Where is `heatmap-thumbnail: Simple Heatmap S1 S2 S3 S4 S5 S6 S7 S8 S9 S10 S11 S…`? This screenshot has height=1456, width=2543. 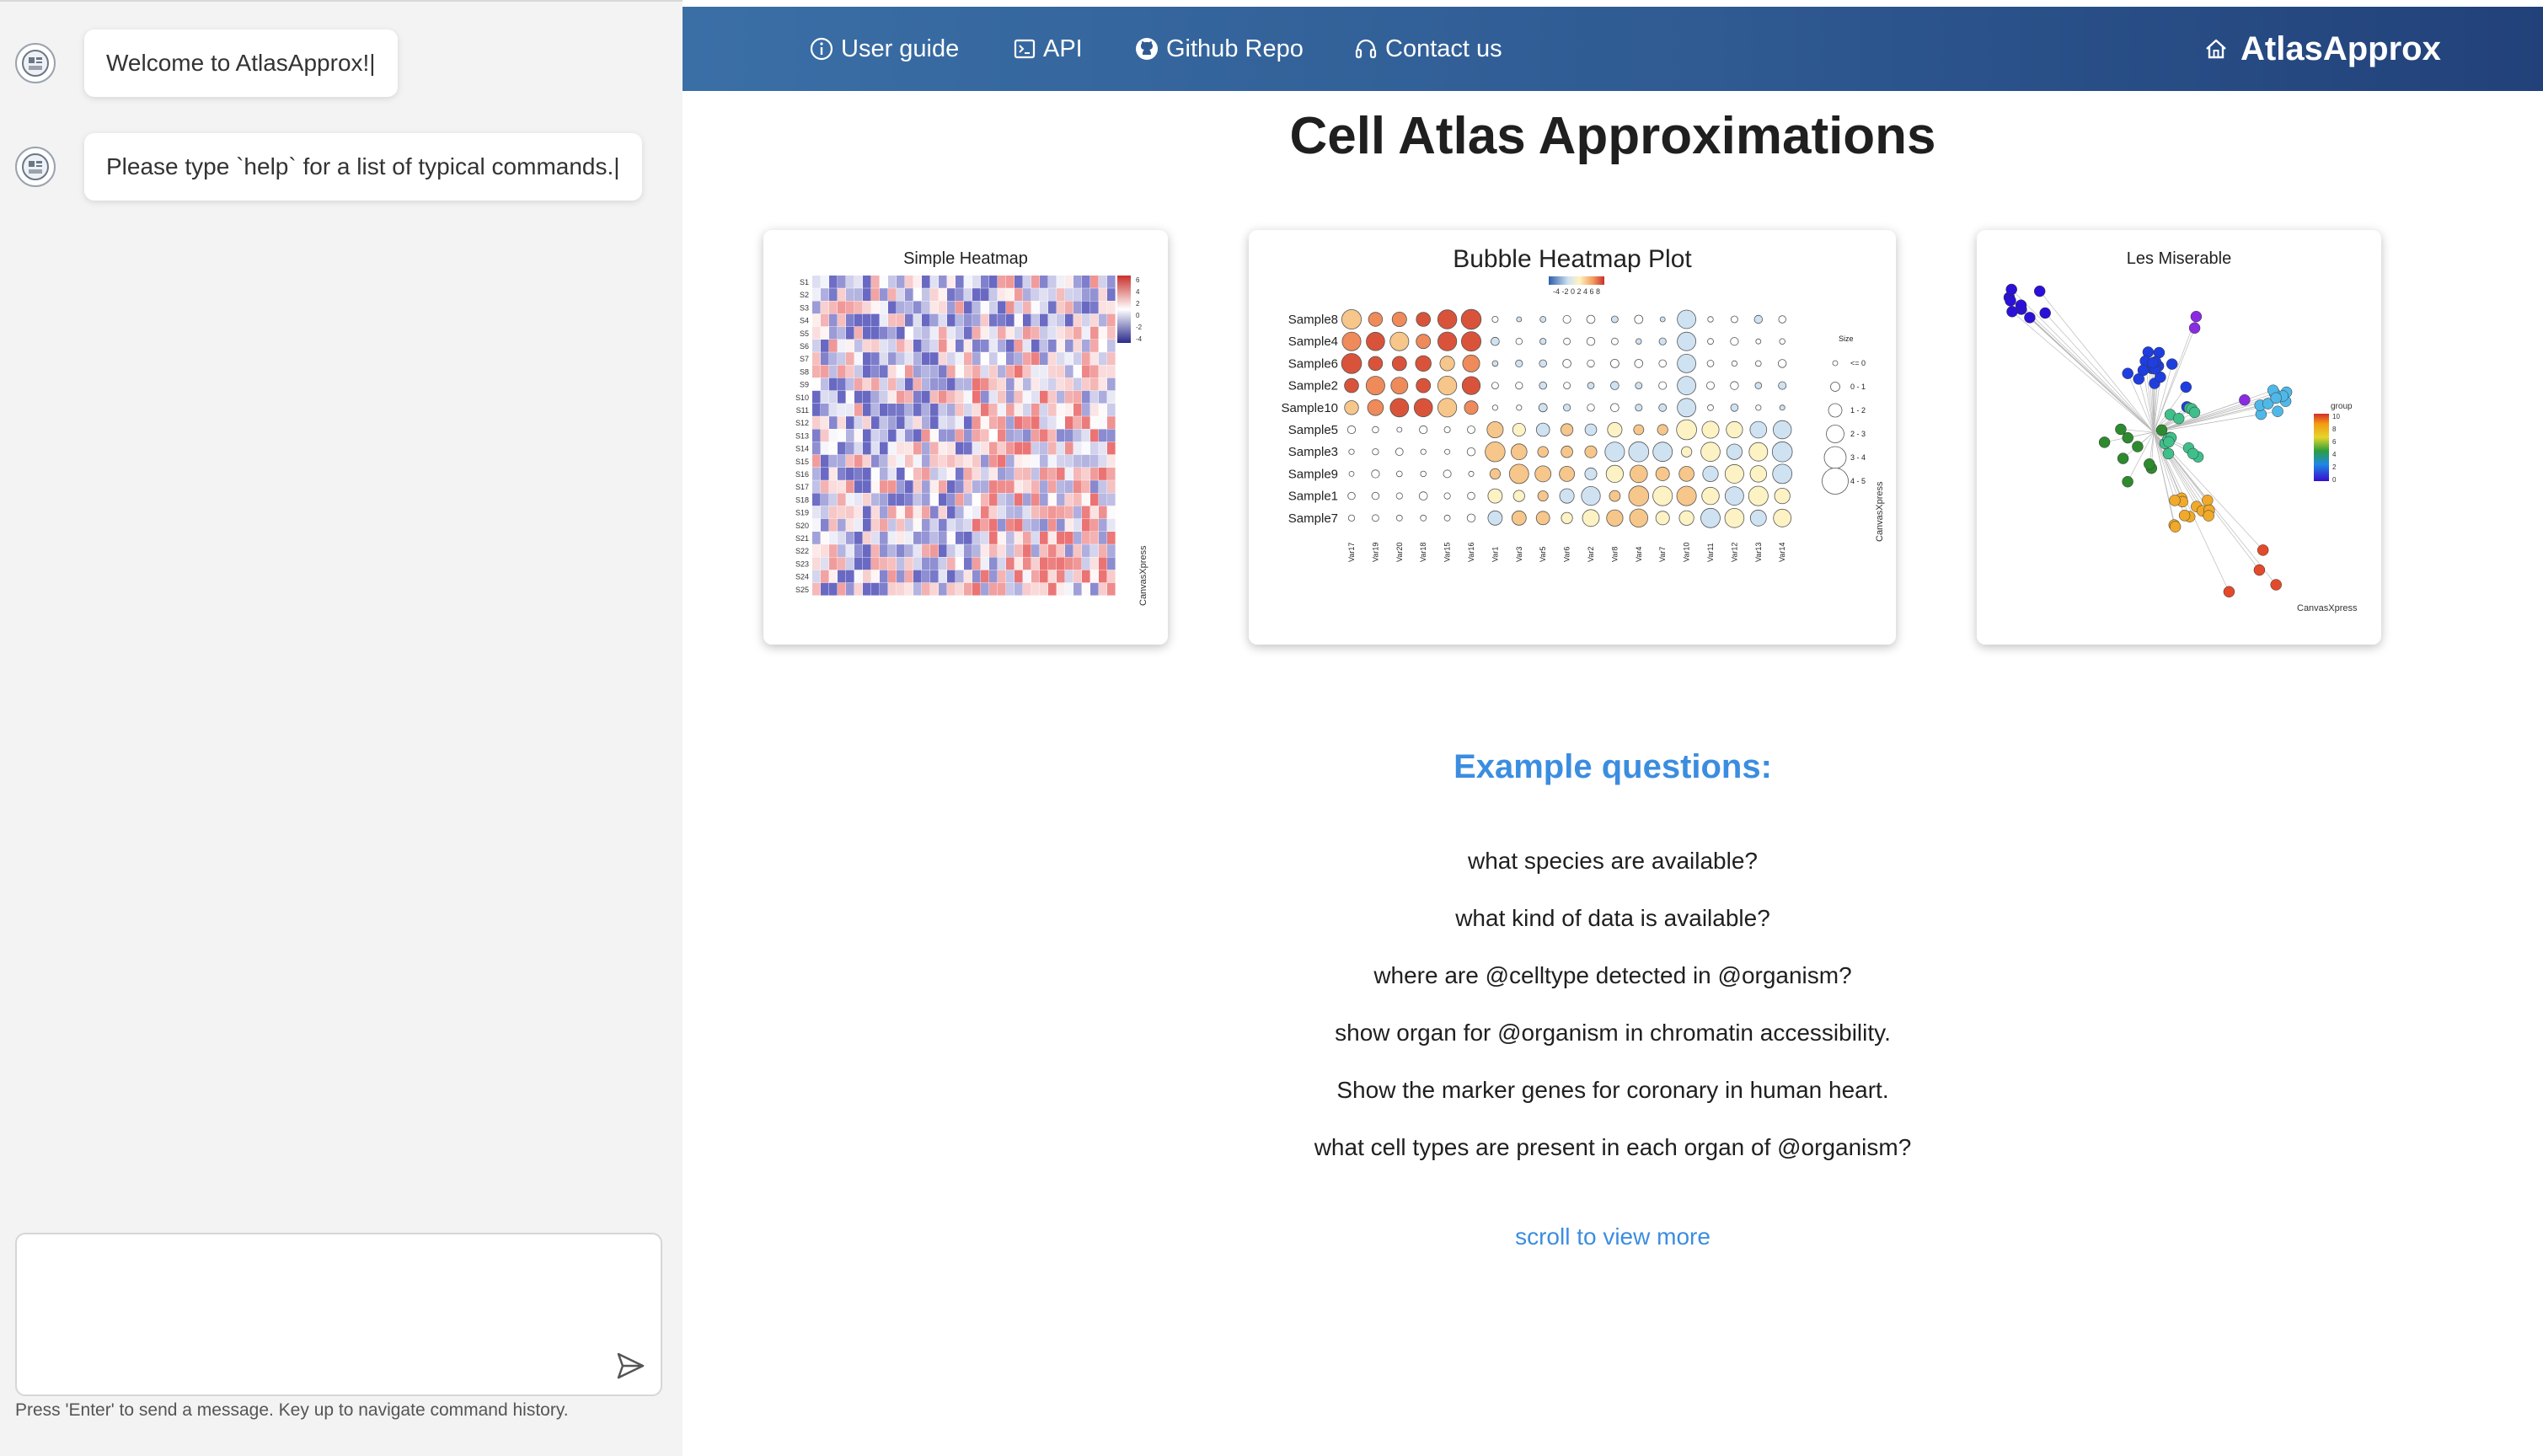
heatmap-thumbnail: Simple Heatmap S1 S2 S3 S4 S5 S6 S7 S8 S9 S10 S11 S… is located at coordinates (972, 427).